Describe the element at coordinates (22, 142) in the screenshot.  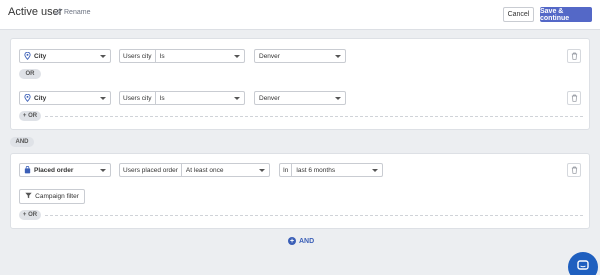
I see `and-connector: AND` at that location.